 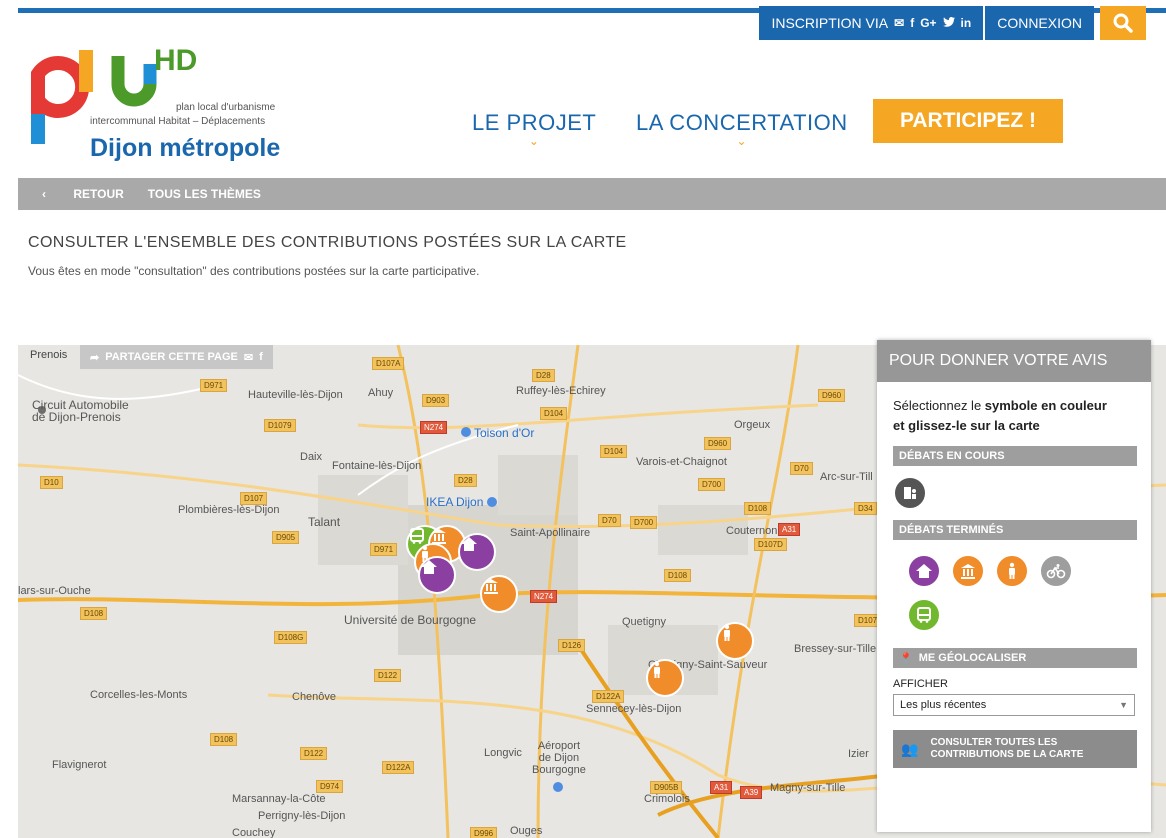 What do you see at coordinates (968, 121) in the screenshot?
I see `participez-button: PARTICIPEZ !` at bounding box center [968, 121].